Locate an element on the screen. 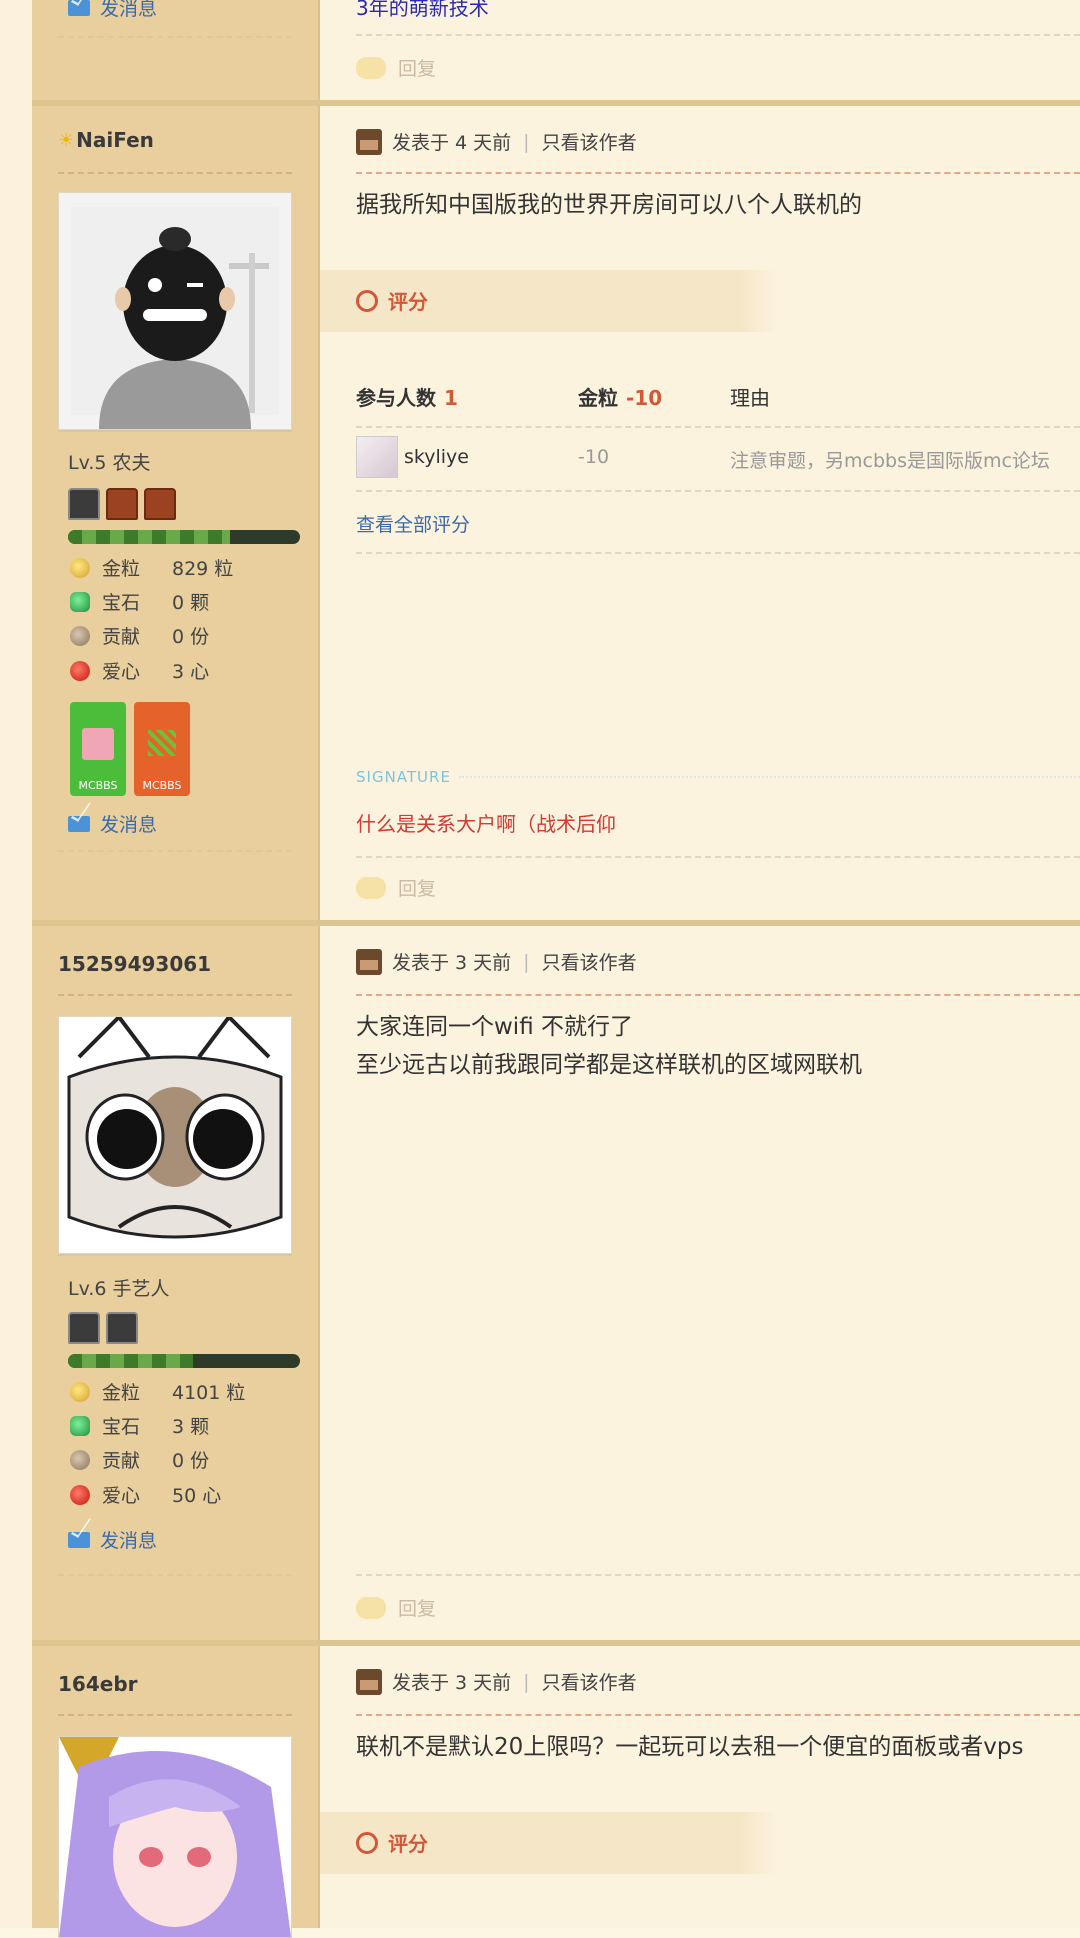 The height and width of the screenshot is (1938, 1080). stat-value: 0 颗 is located at coordinates (191, 603).